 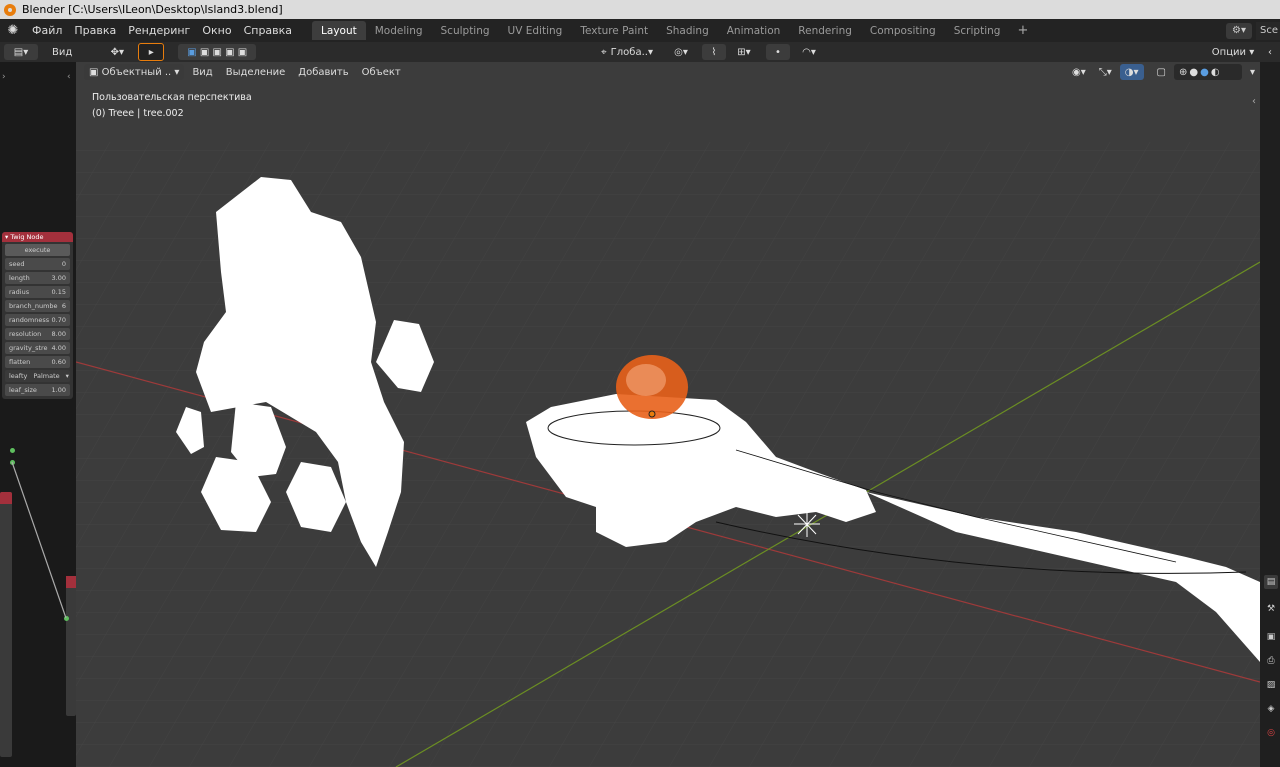 I want to click on menu-help: Справка, so click(x=268, y=30).